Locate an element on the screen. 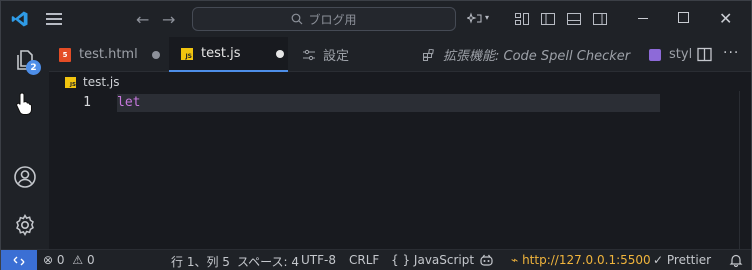 The image size is (752, 270). tab-test-js: JS test.js is located at coordinates (228, 54).